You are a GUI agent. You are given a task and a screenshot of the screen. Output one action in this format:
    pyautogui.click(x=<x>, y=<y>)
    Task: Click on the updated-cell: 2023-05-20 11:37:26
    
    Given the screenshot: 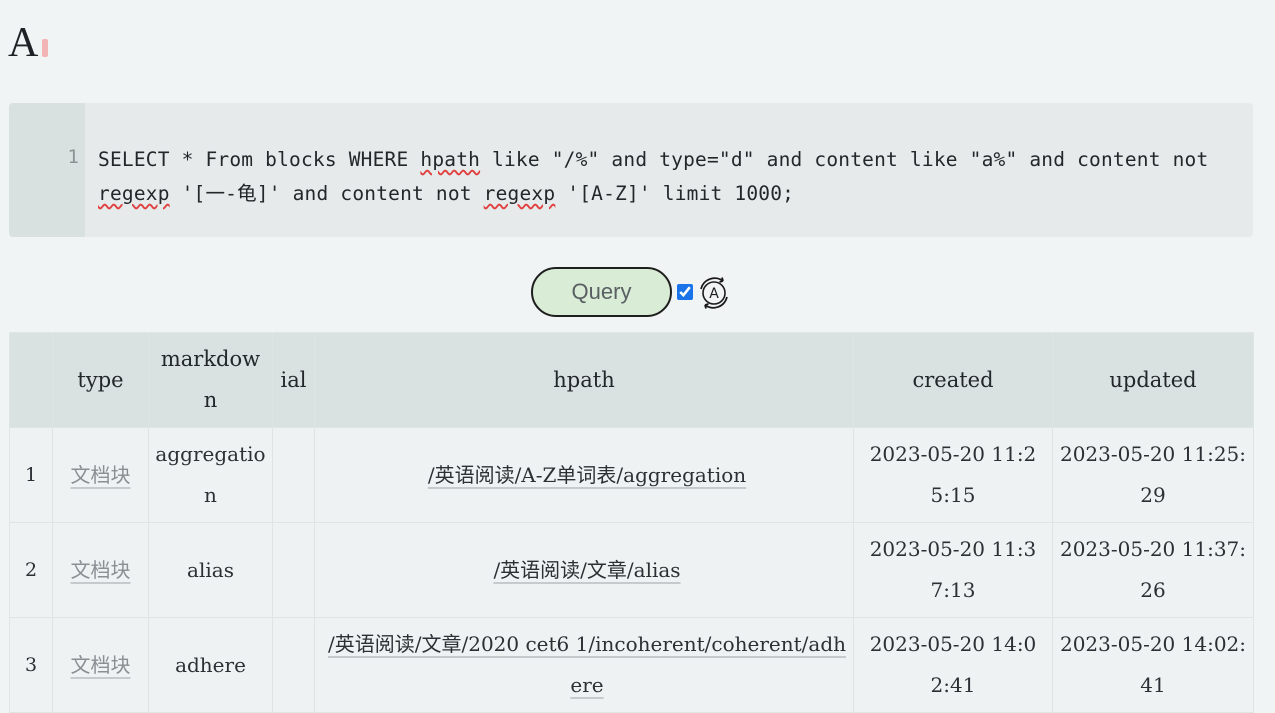 What is the action you would take?
    pyautogui.click(x=1153, y=570)
    